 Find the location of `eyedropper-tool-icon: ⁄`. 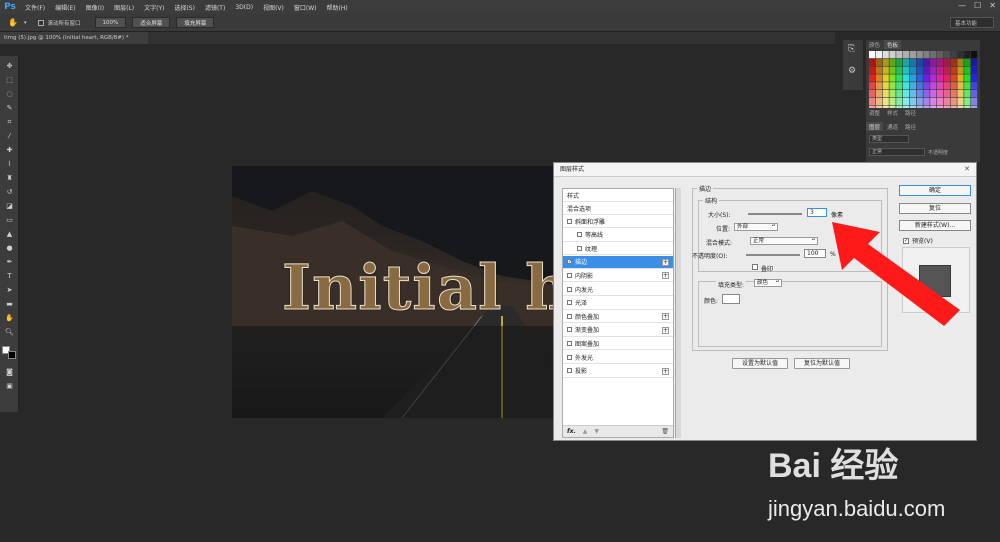

eyedropper-tool-icon: ⁄ is located at coordinates (9, 136).